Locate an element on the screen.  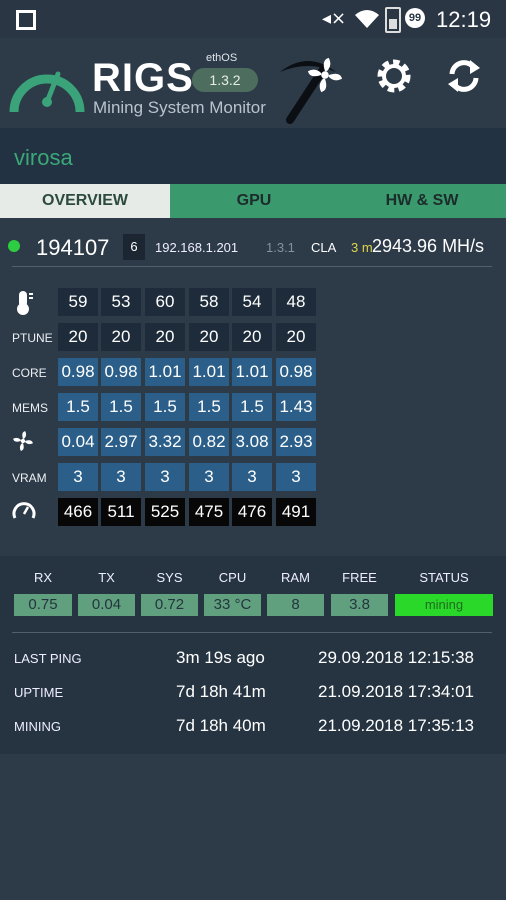
thermometer-icon is located at coordinates (23, 305).